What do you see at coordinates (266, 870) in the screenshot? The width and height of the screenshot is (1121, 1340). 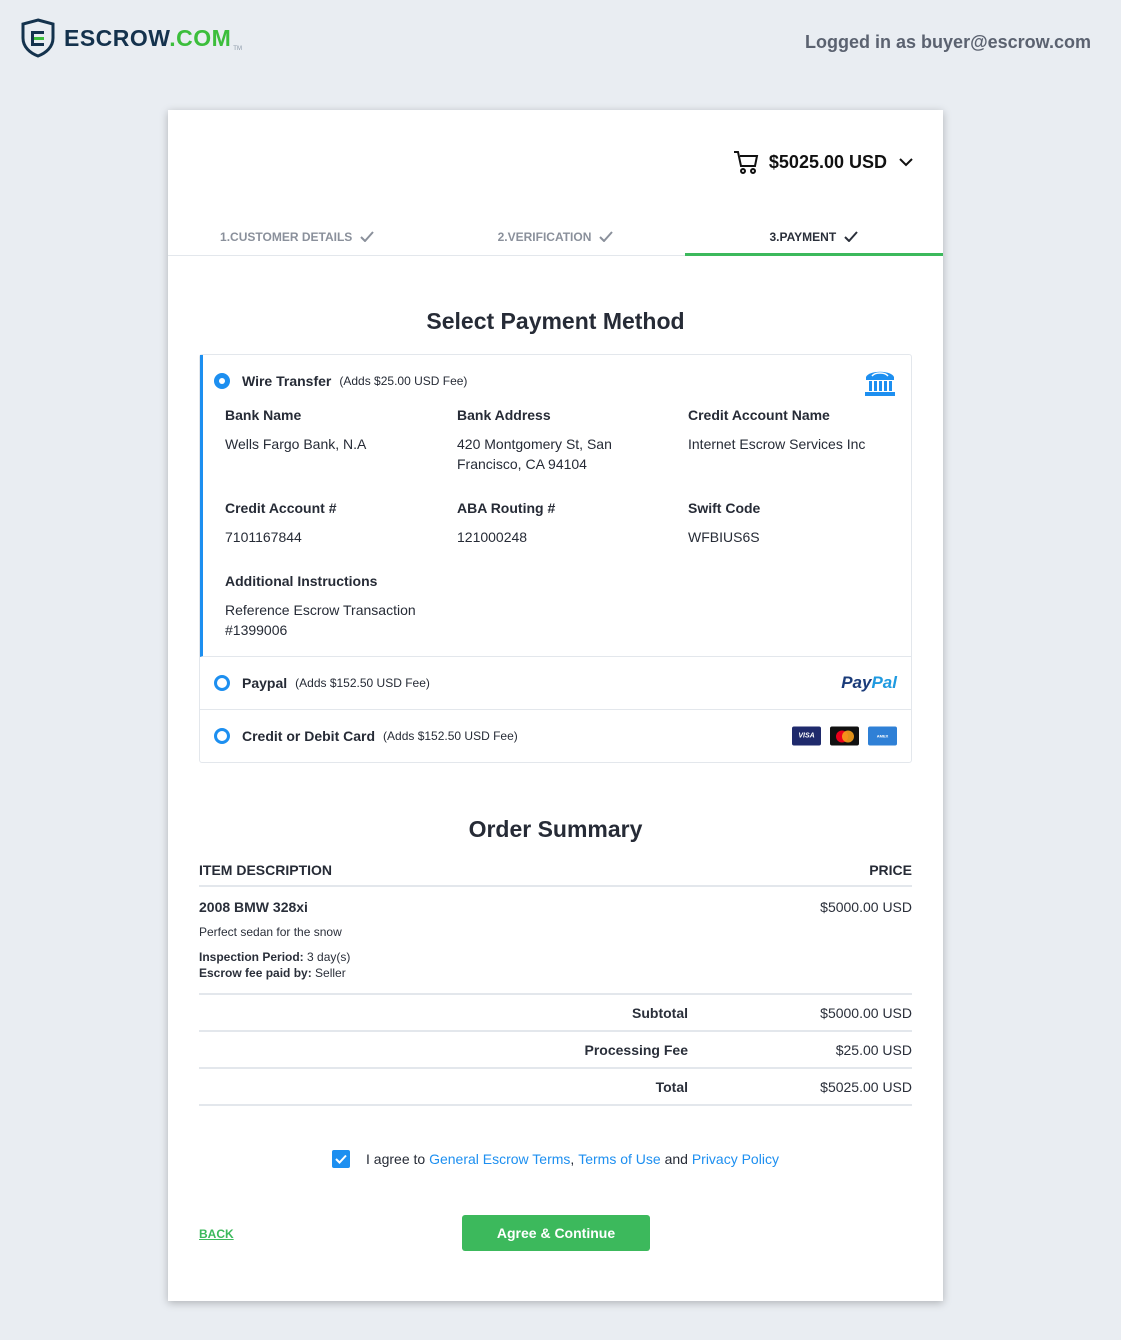 I see `column-item-description: ITEM DESCRIPTION` at bounding box center [266, 870].